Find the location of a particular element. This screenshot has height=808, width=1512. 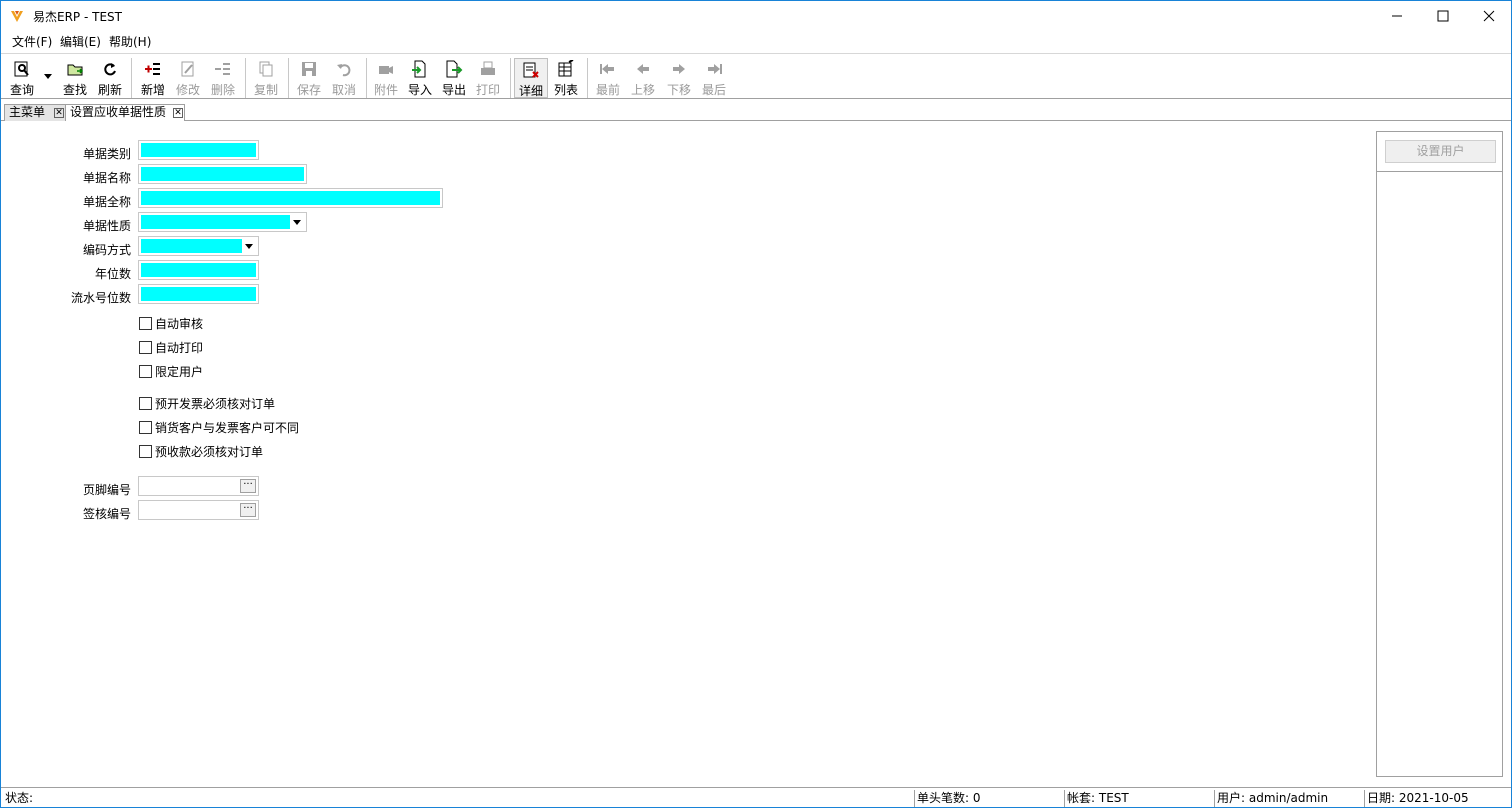

find-icon is located at coordinates (75, 70).